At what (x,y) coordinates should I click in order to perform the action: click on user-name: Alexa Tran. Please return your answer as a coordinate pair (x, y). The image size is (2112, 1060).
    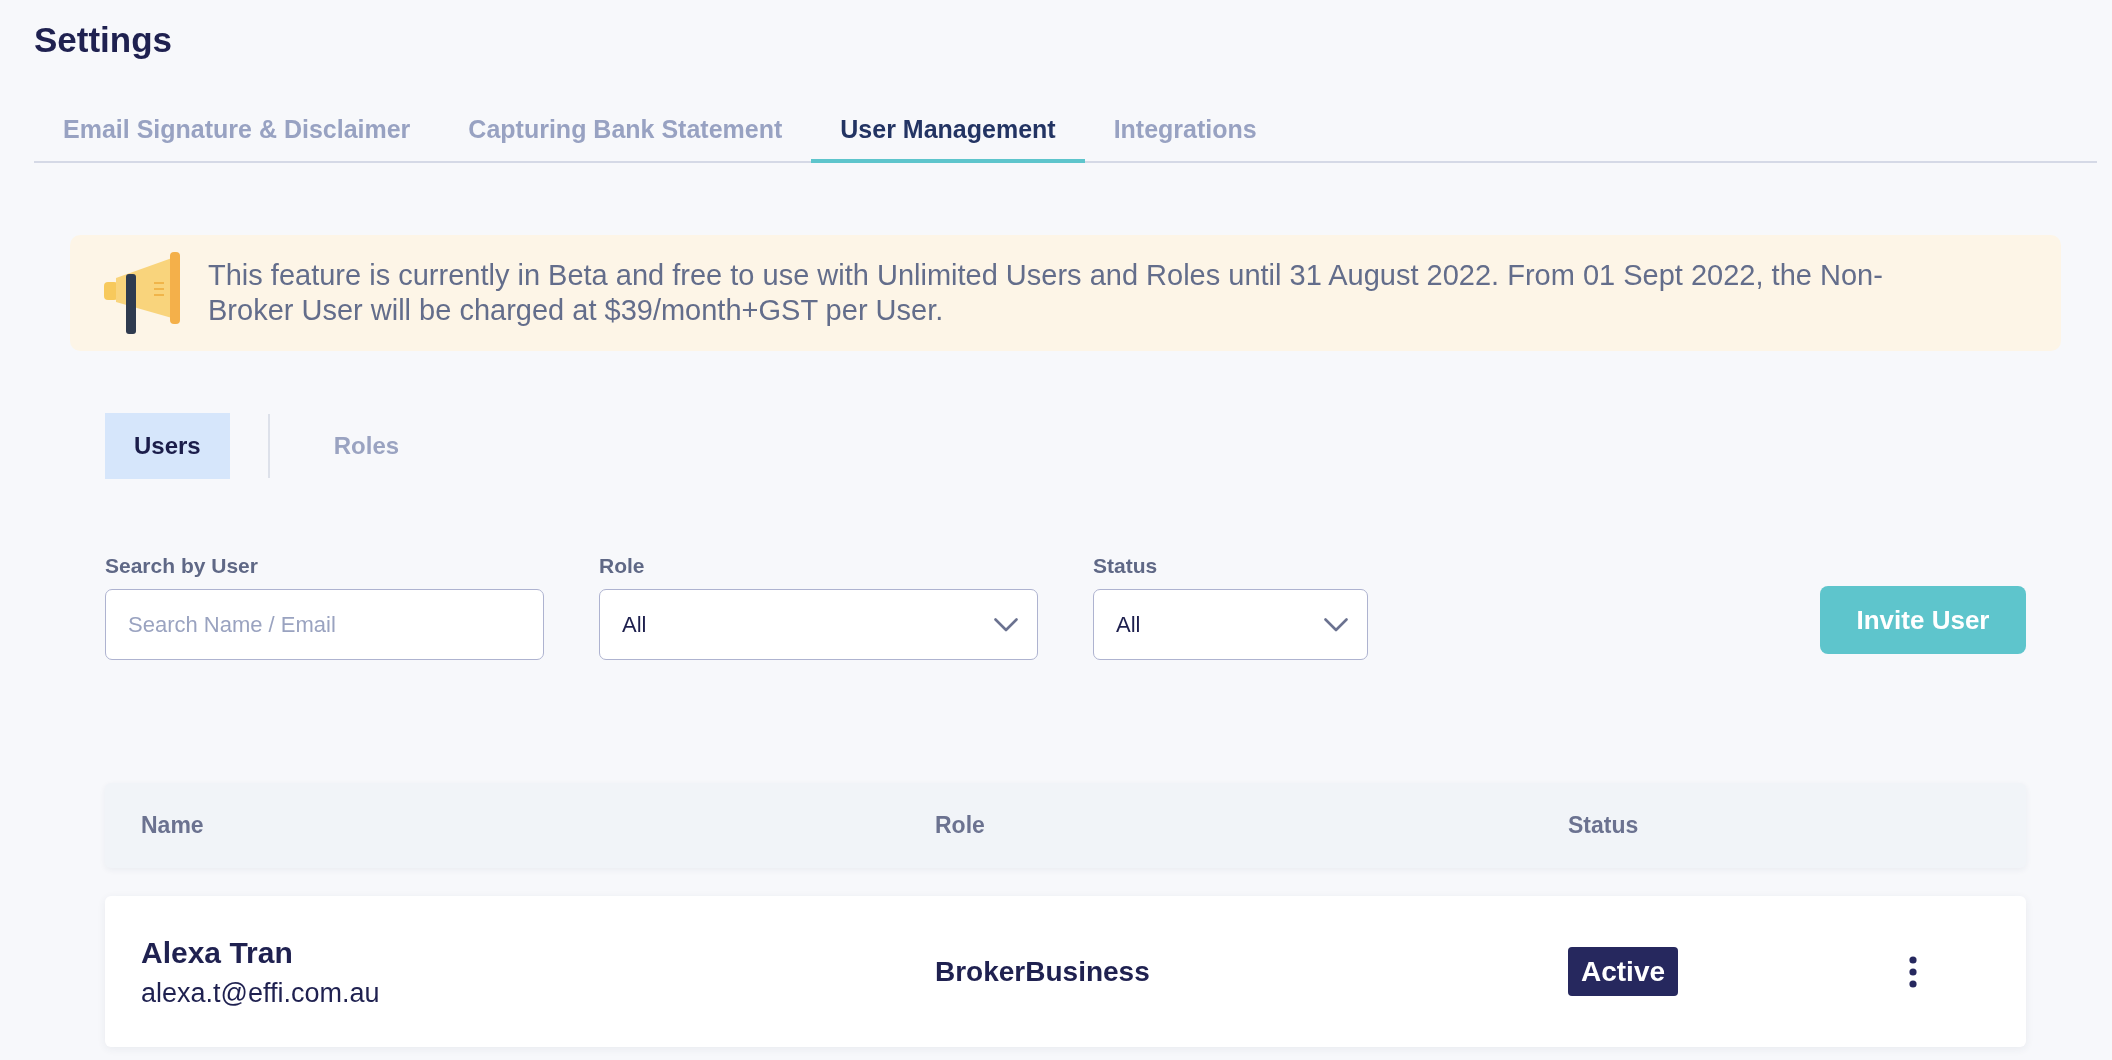
    Looking at the image, I should click on (217, 952).